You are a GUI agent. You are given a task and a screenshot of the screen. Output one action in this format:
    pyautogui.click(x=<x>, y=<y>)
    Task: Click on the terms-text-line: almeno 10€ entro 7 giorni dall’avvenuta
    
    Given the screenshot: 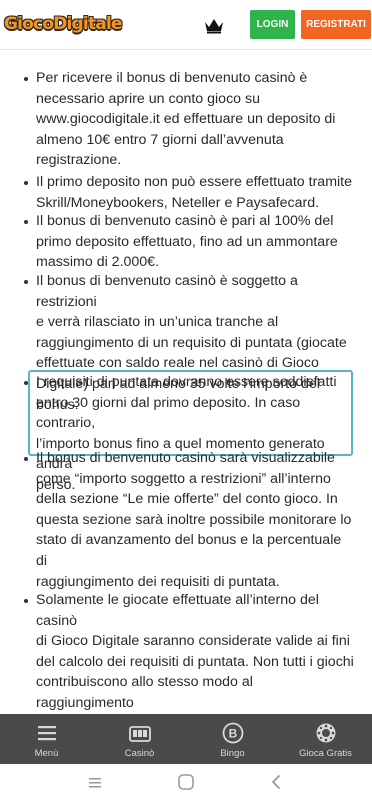 What is the action you would take?
    pyautogui.click(x=160, y=139)
    